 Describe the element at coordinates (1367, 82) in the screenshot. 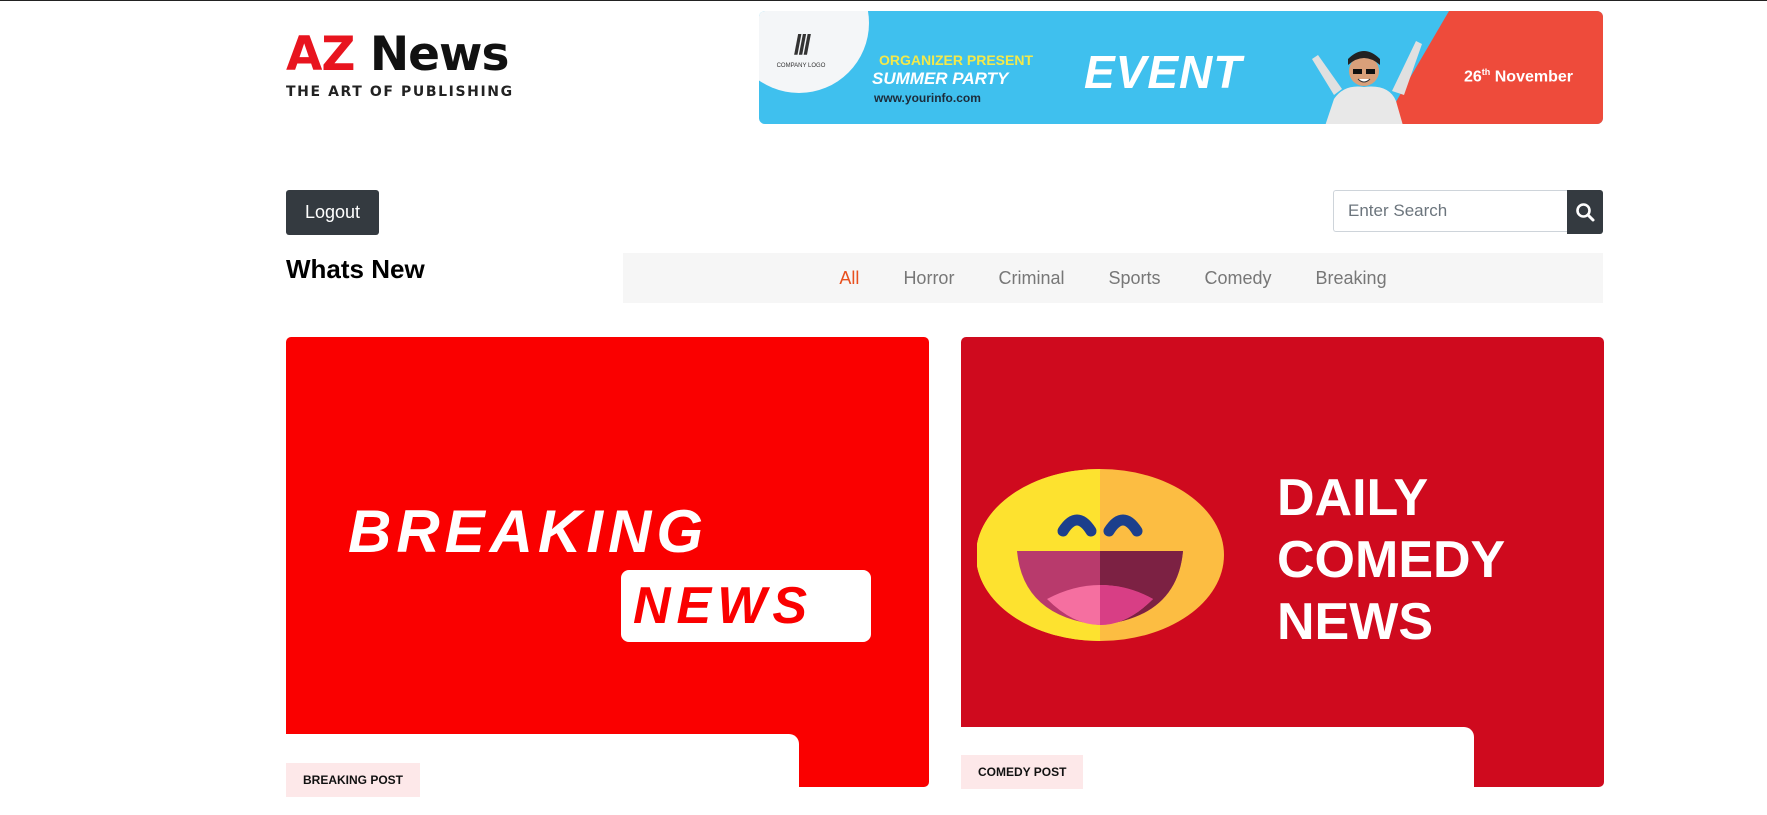

I see `dancing-person-image` at that location.